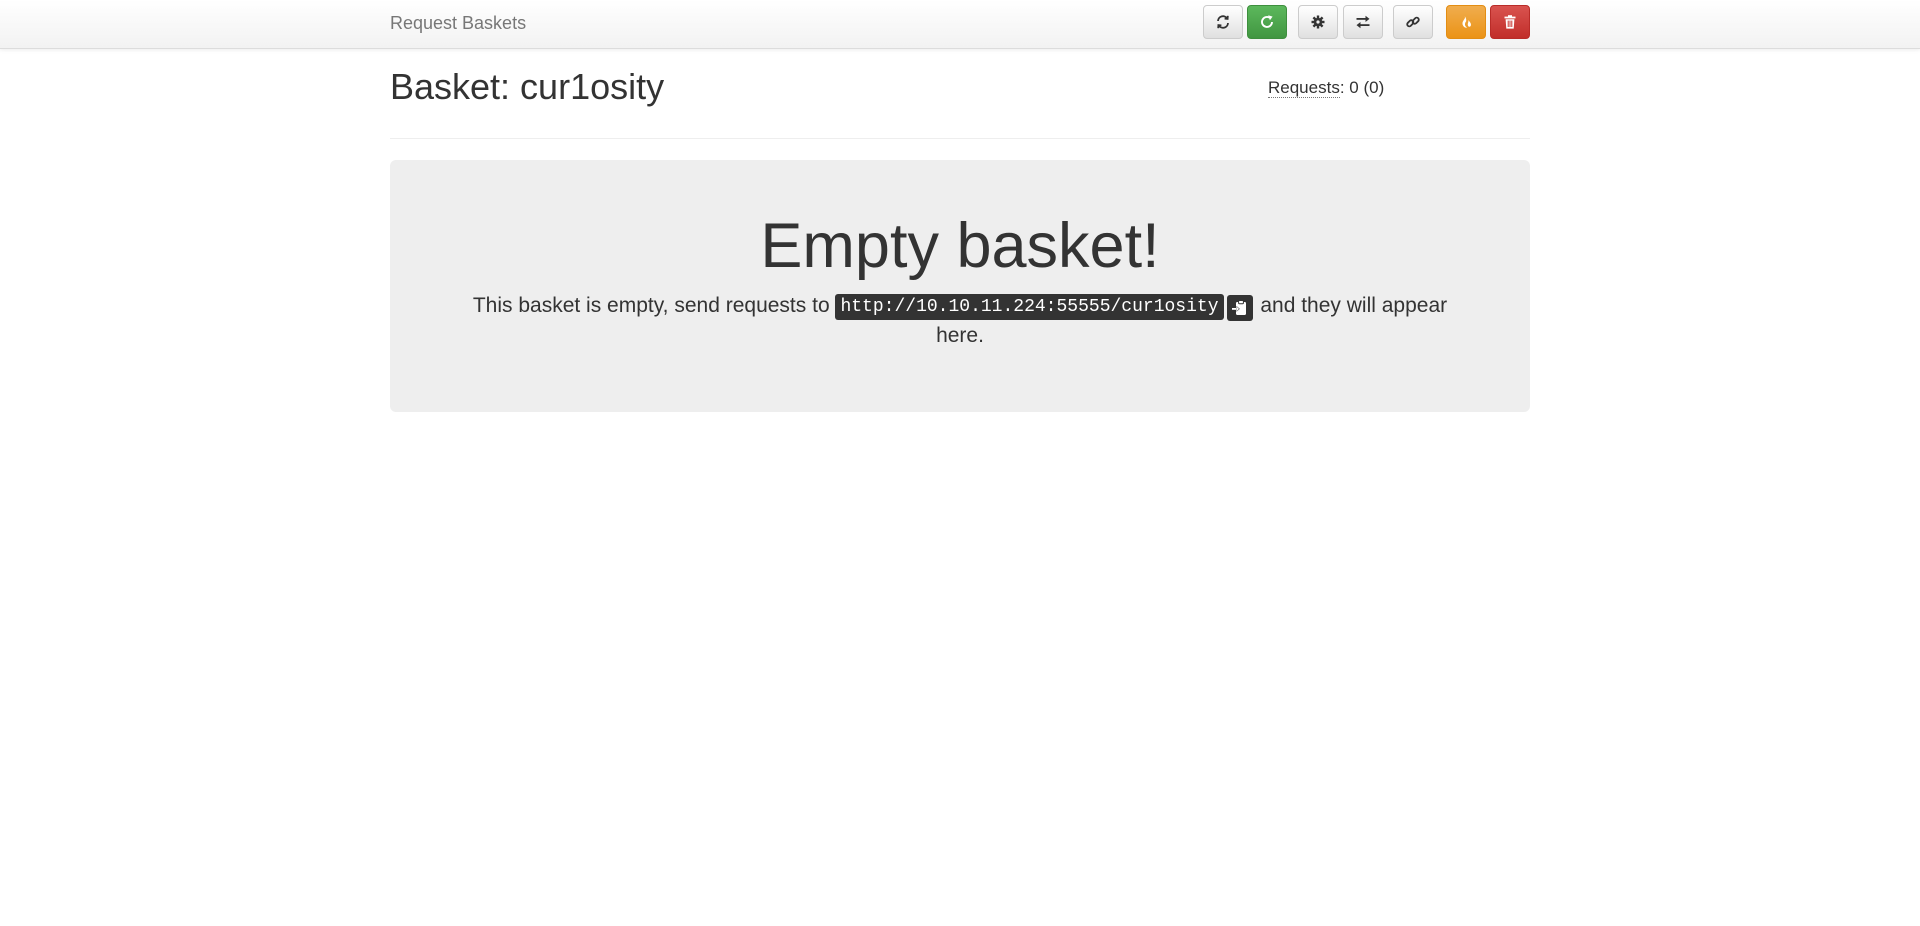  I want to click on clipboard-icon, so click(1240, 308).